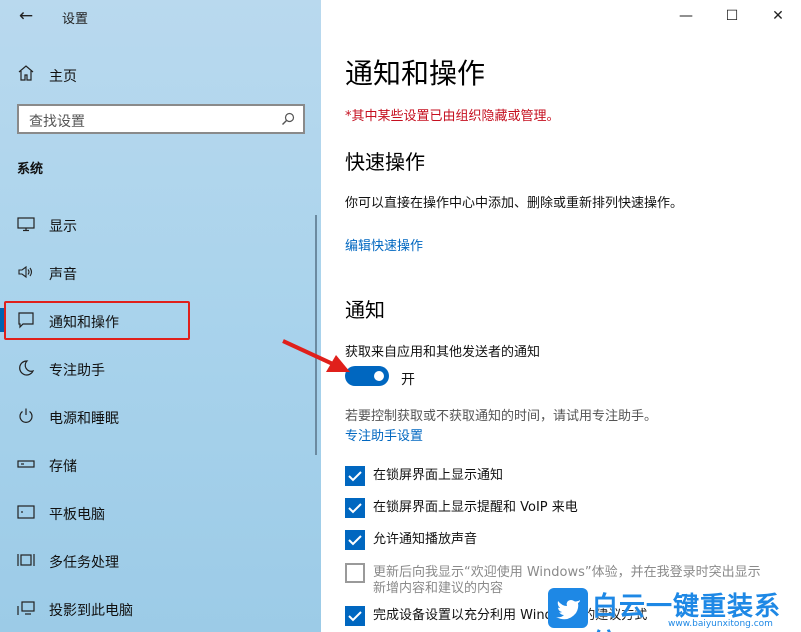 The image size is (801, 632). I want to click on section-header-system: 系统, so click(30, 169).